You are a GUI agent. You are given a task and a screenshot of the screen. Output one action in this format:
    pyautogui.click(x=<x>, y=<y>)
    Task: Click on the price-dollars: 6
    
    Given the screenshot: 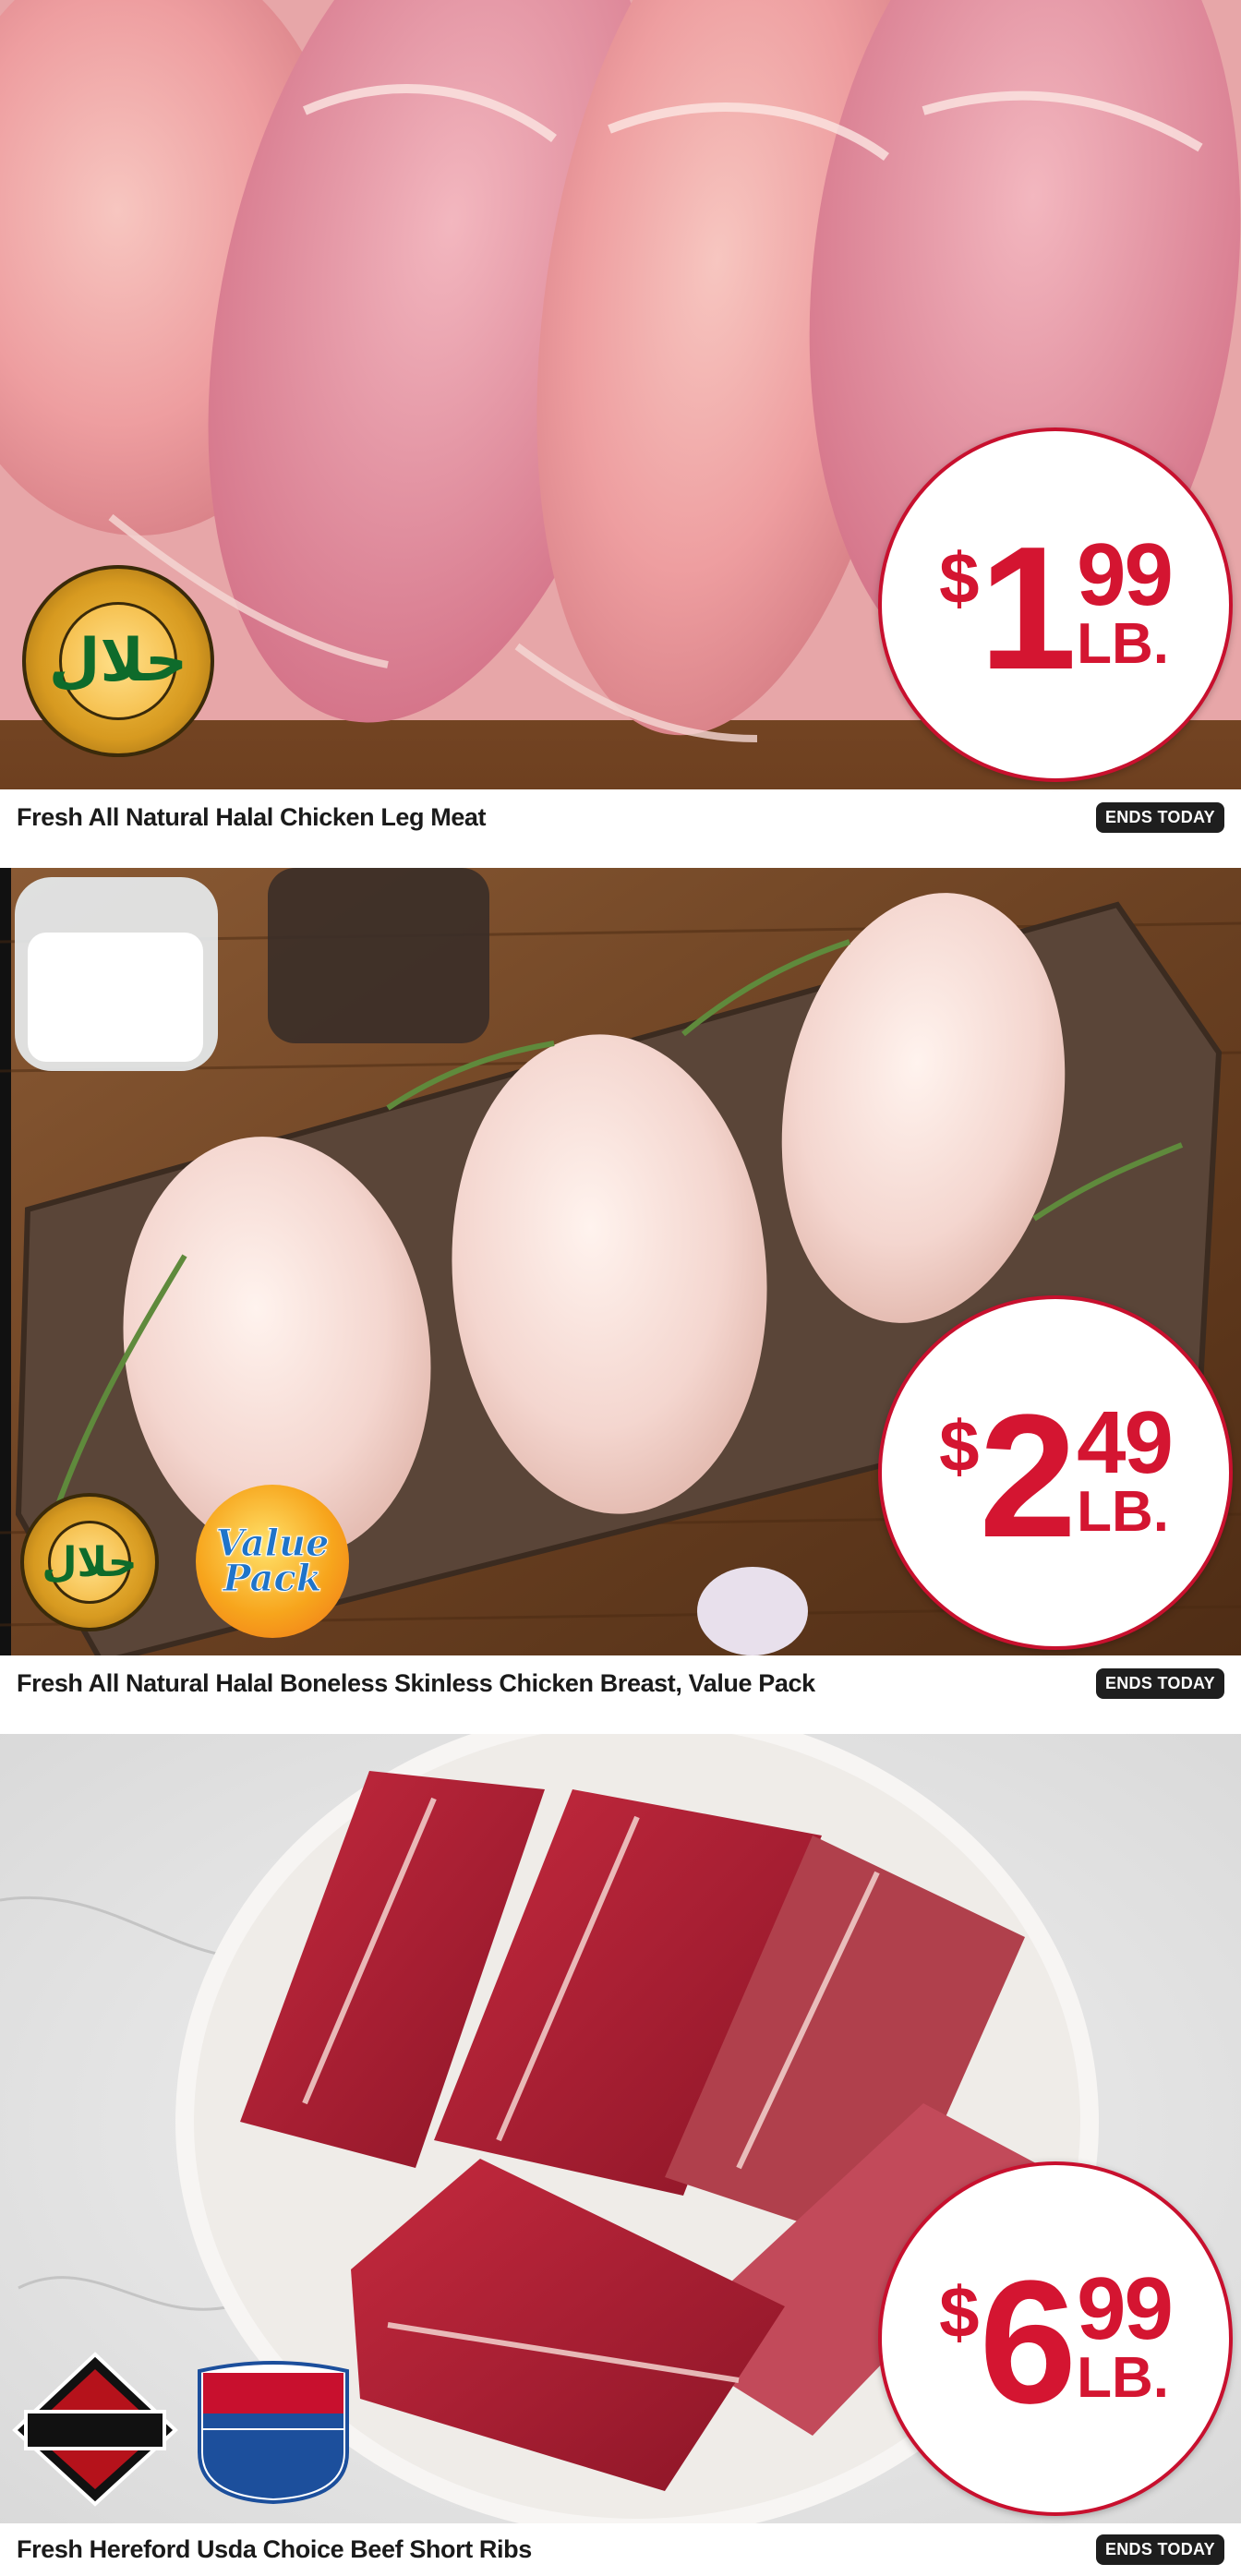 What is the action you would take?
    pyautogui.click(x=1028, y=2342)
    